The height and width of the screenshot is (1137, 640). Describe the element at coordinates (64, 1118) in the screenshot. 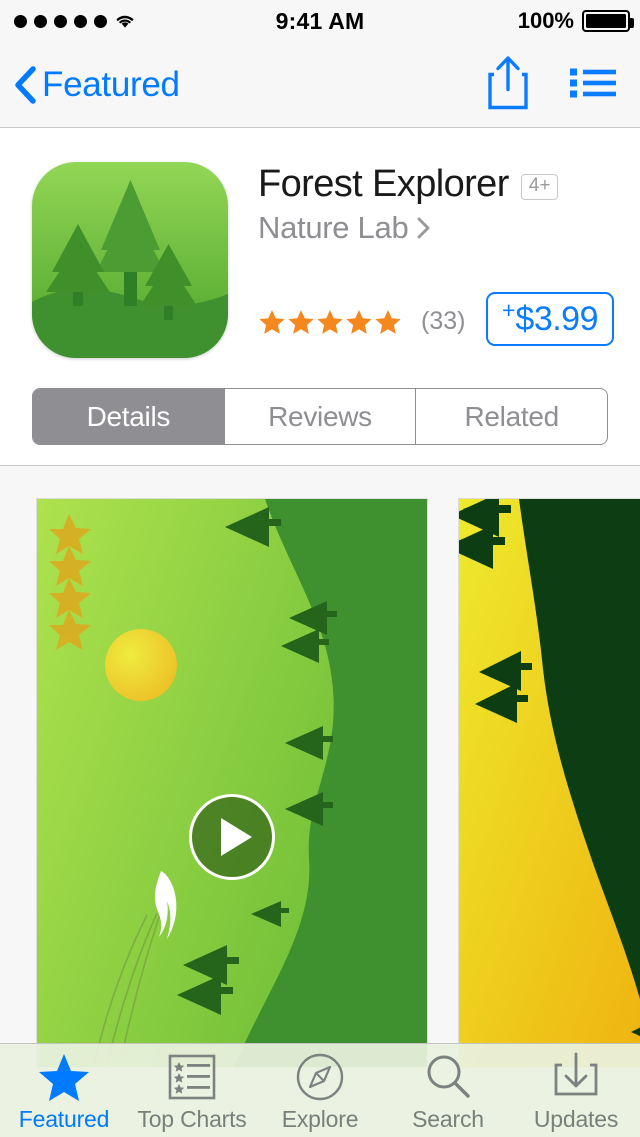

I see `tab-bar-label-featured: Featured` at that location.